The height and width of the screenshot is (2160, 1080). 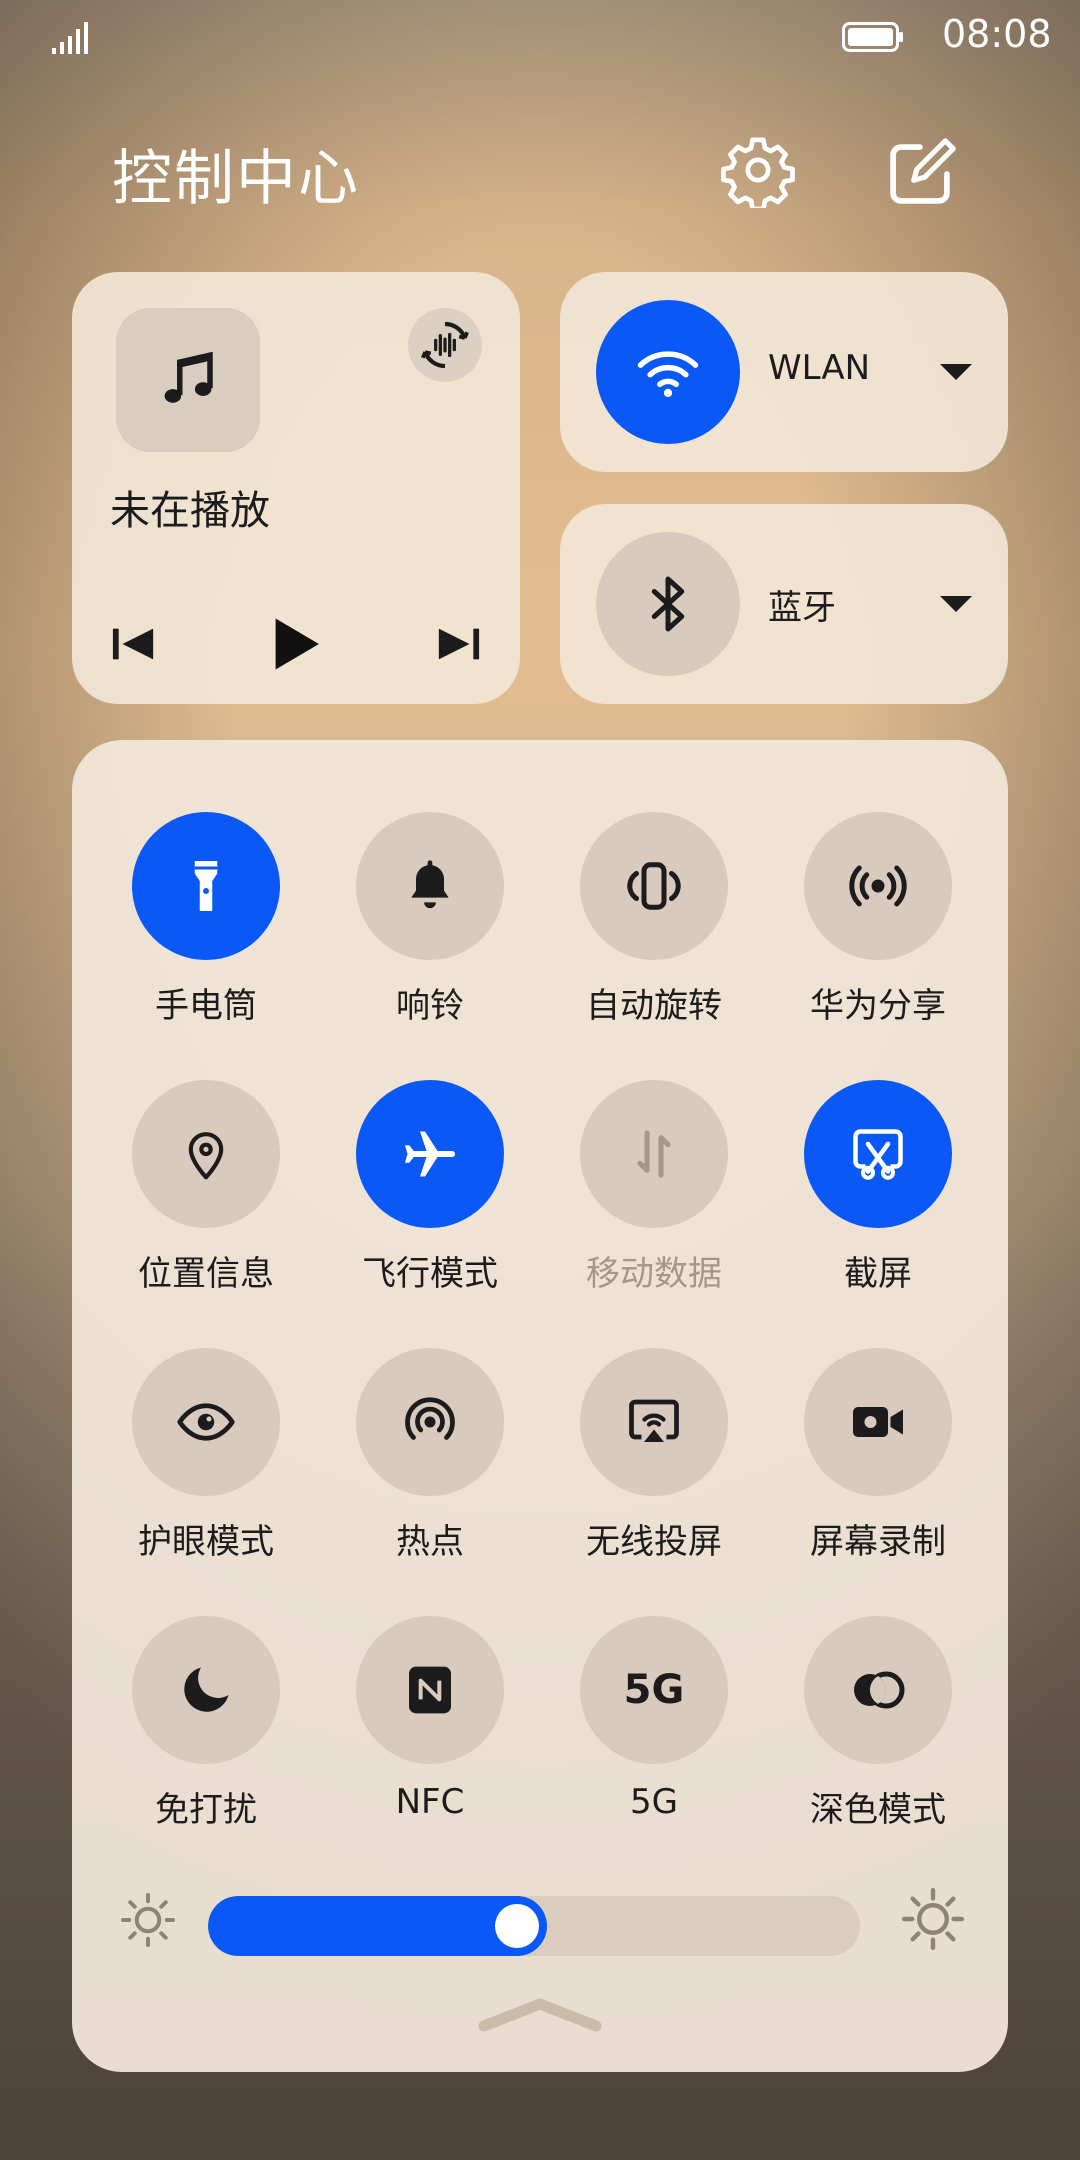 I want to click on media-status: 未在播放, so click(x=190, y=511).